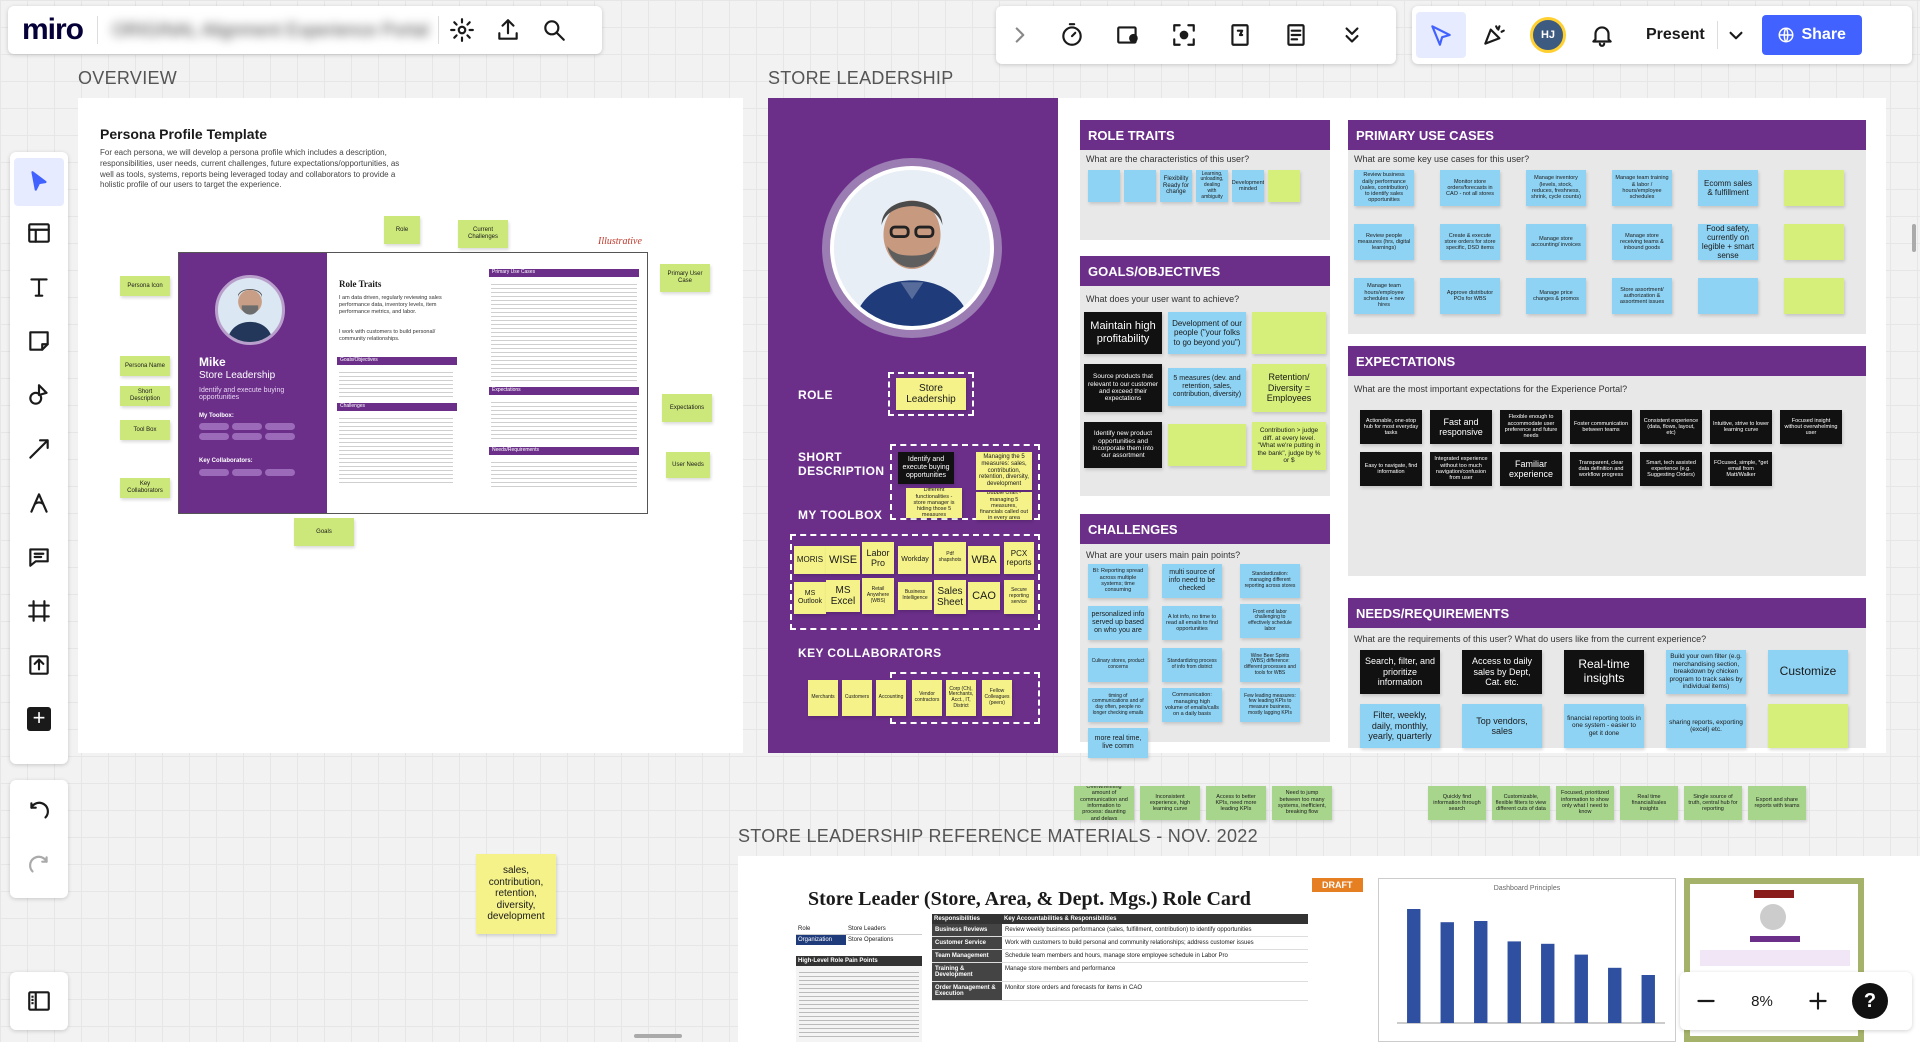  I want to click on bottom-note-right: Real time financial/sales insights, so click(1649, 803).